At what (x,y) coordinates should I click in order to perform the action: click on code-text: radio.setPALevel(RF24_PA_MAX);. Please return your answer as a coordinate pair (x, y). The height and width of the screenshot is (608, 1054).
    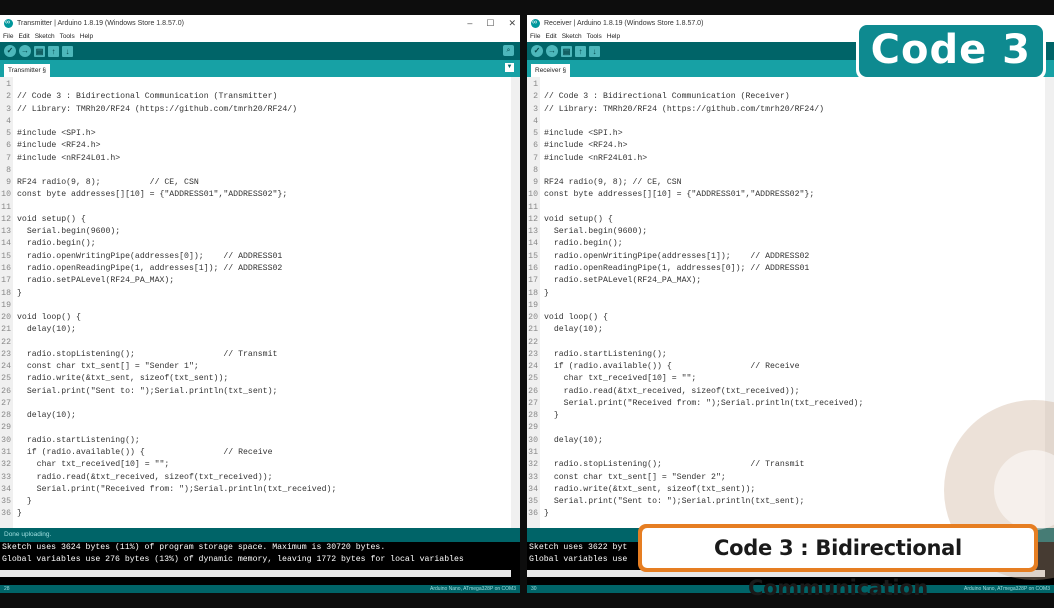
    Looking at the image, I should click on (623, 281).